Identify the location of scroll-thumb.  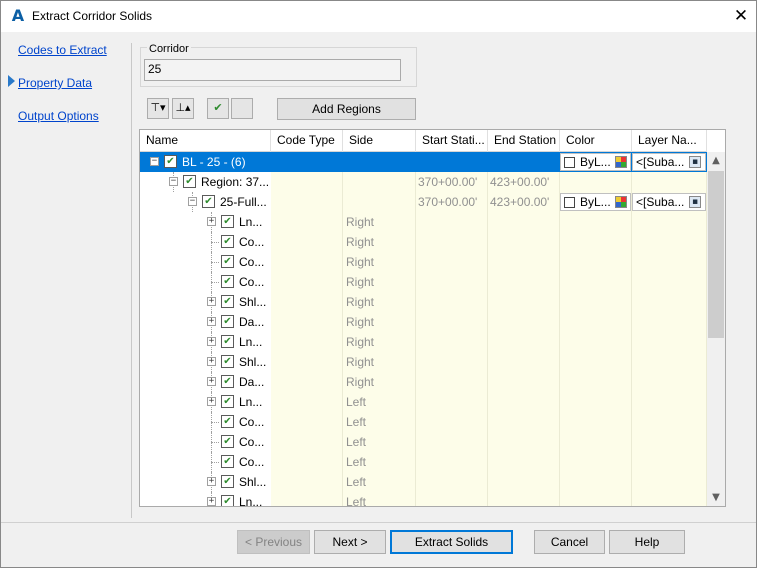
(716, 254).